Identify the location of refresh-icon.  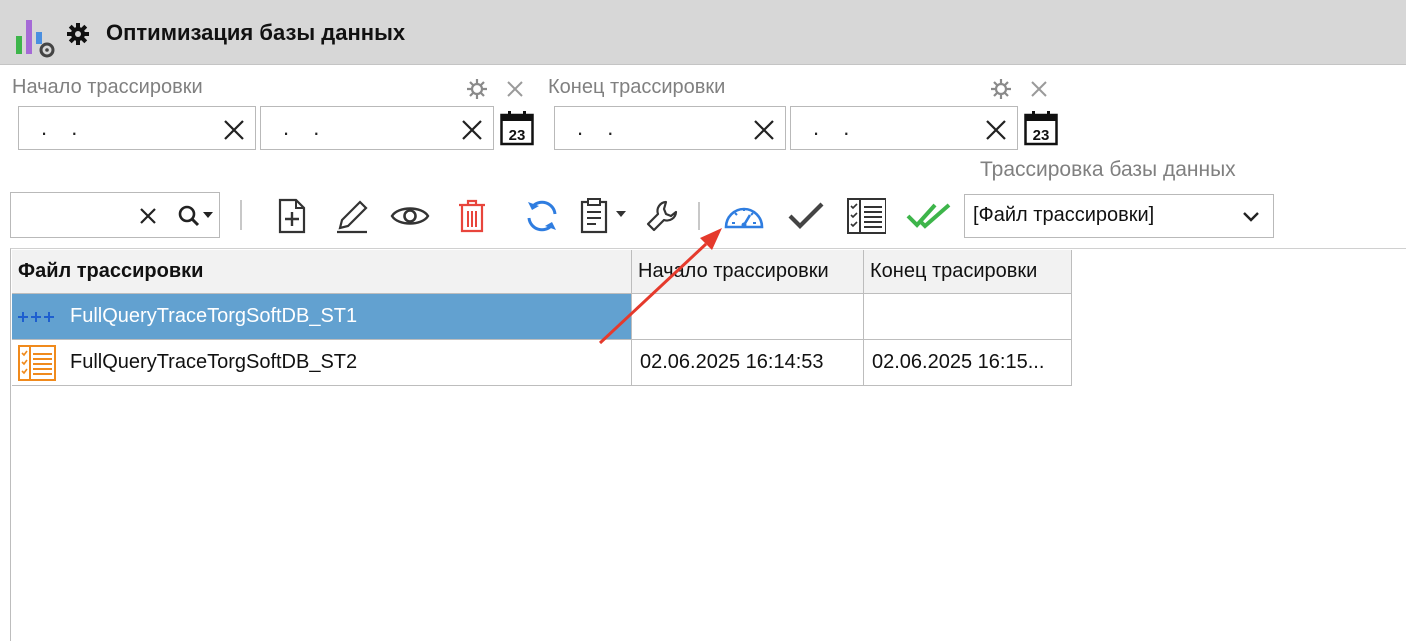
(542, 216).